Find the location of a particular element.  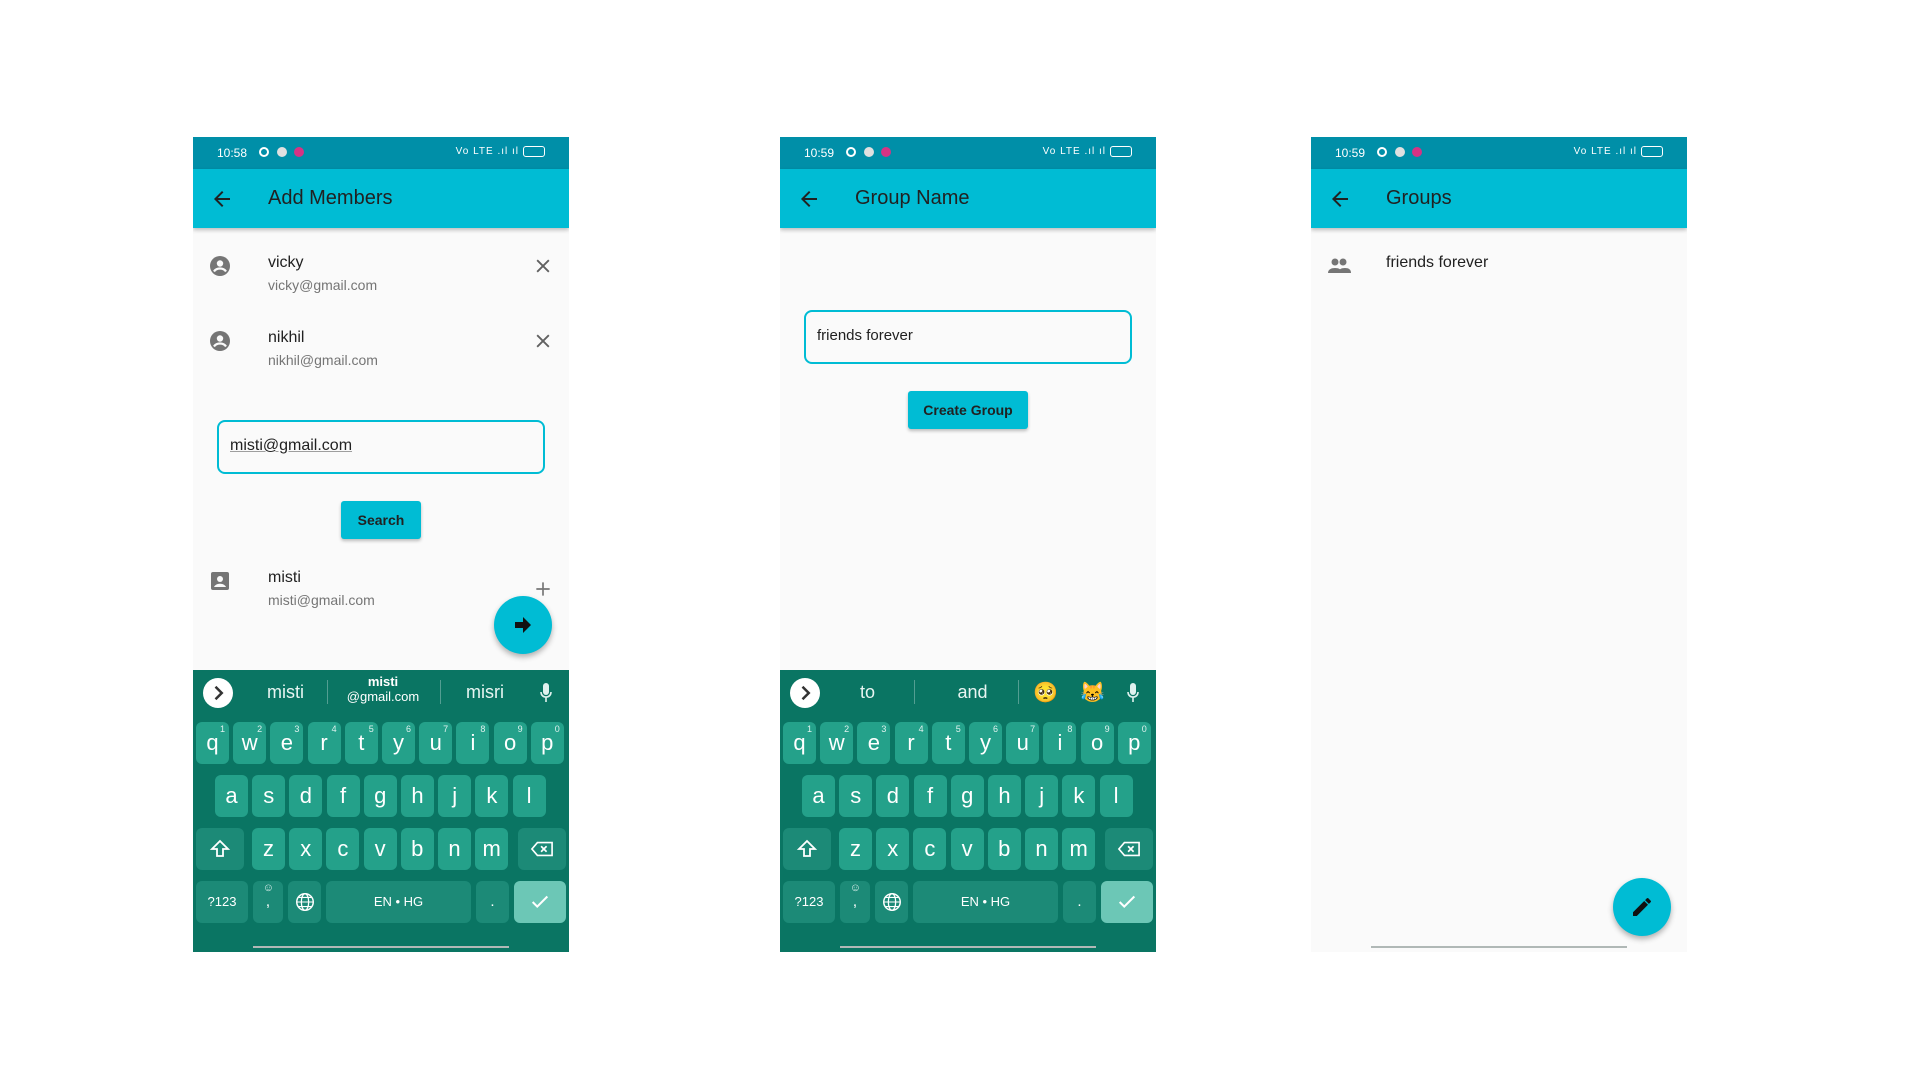

suggestion: misti @gmail.com is located at coordinates (383, 689).